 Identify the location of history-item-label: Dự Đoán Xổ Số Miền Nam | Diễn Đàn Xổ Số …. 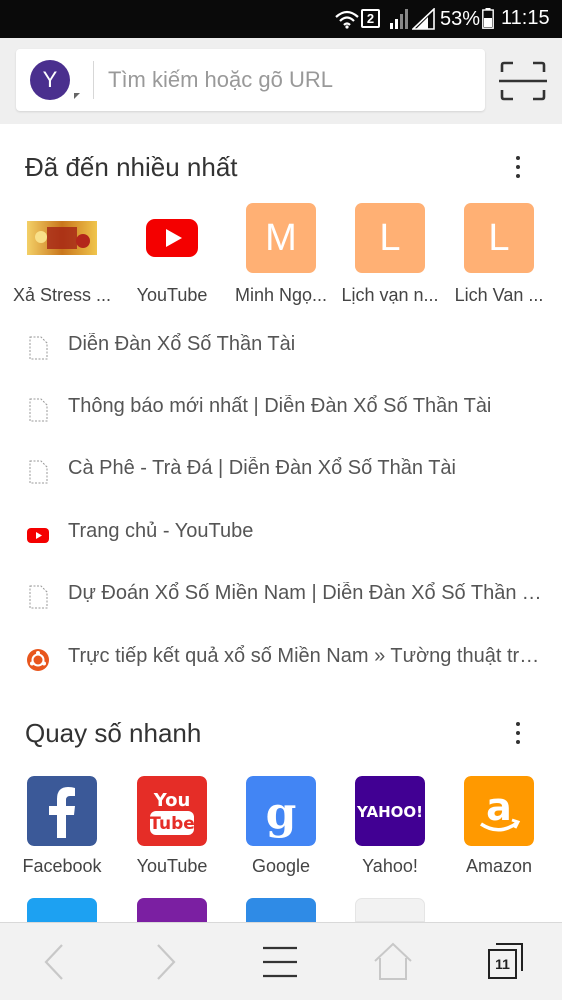
(305, 593).